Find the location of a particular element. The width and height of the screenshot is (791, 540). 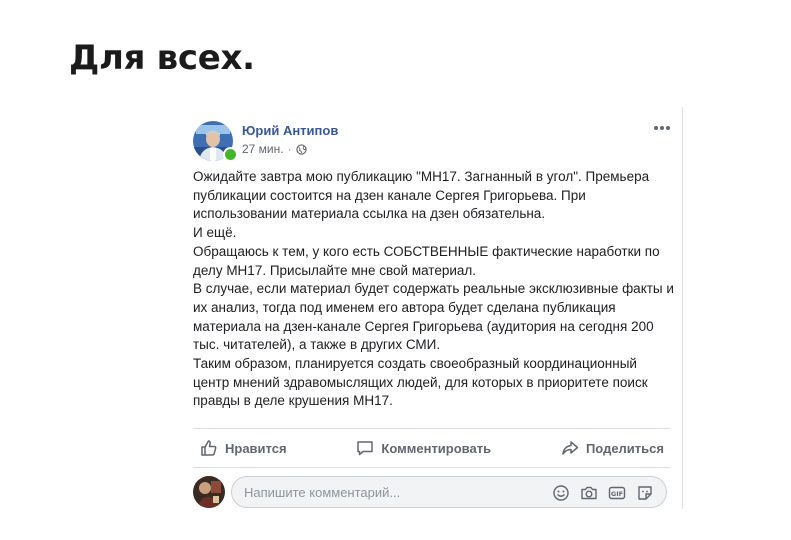

comment-box: GIF is located at coordinates (449, 492).